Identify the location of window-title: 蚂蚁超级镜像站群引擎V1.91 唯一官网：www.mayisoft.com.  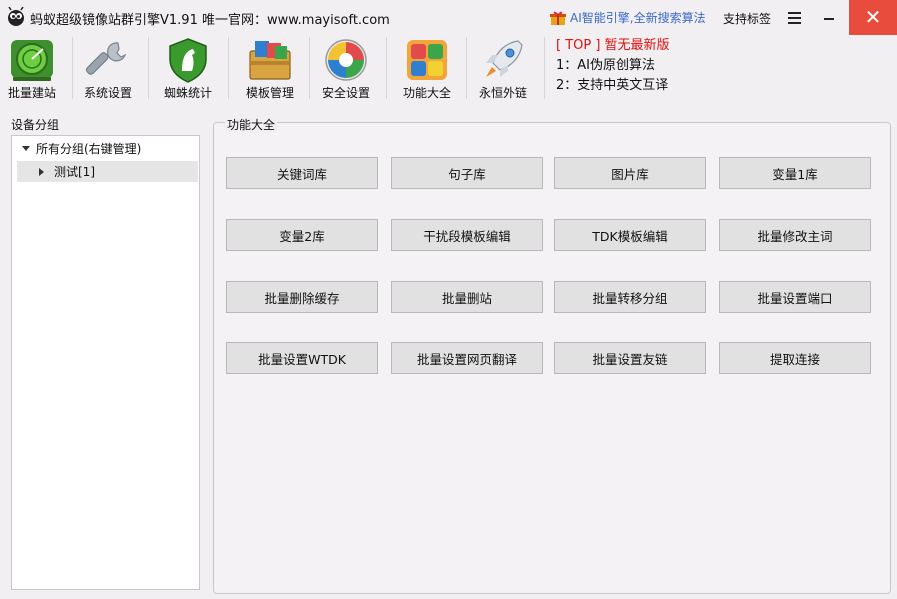
(210, 20).